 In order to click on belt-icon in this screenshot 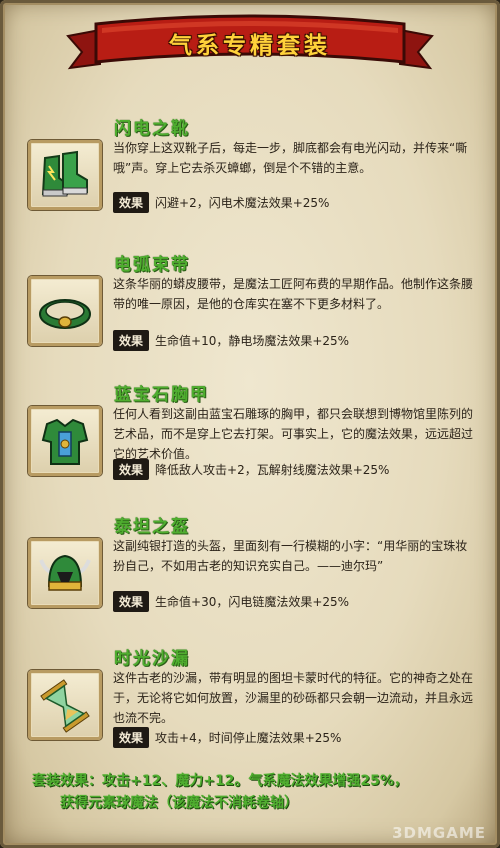, I will do `click(65, 314)`.